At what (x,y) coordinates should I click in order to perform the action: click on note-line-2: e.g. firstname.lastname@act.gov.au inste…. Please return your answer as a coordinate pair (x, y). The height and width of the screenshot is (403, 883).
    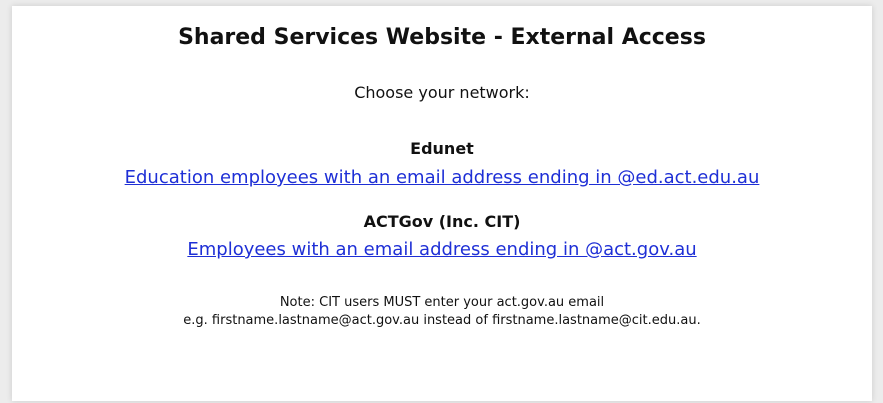
    Looking at the image, I should click on (442, 320).